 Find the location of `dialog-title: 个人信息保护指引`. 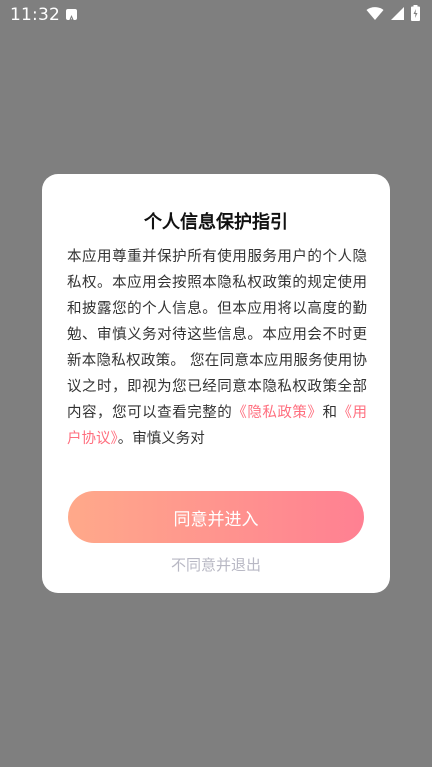

dialog-title: 个人信息保护指引 is located at coordinates (216, 222).